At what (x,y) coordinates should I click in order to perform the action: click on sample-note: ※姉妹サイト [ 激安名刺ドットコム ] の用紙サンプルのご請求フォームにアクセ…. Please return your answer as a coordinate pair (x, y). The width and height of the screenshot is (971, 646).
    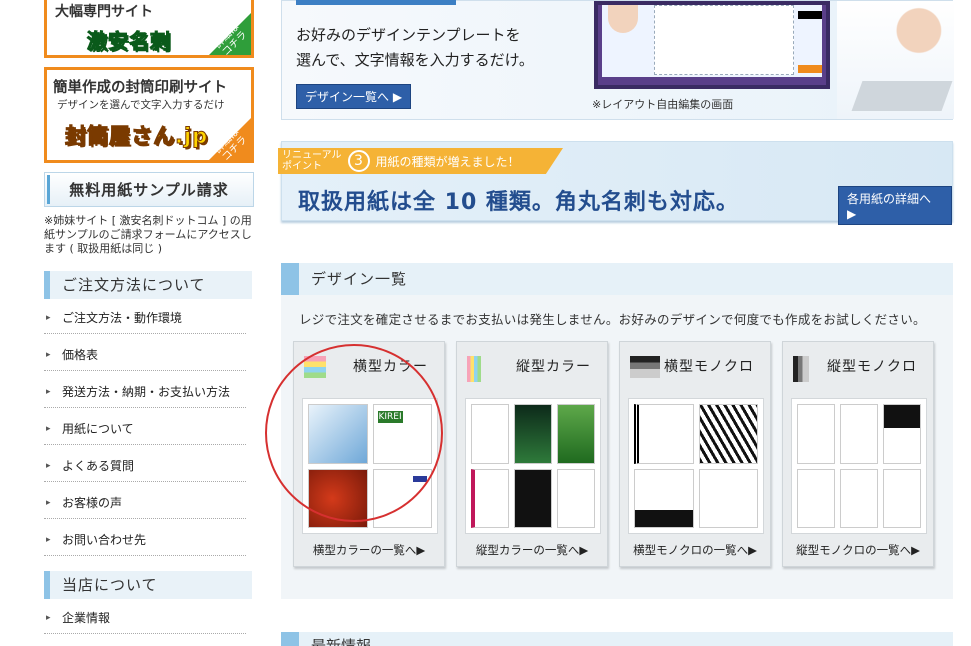
    Looking at the image, I should click on (148, 234).